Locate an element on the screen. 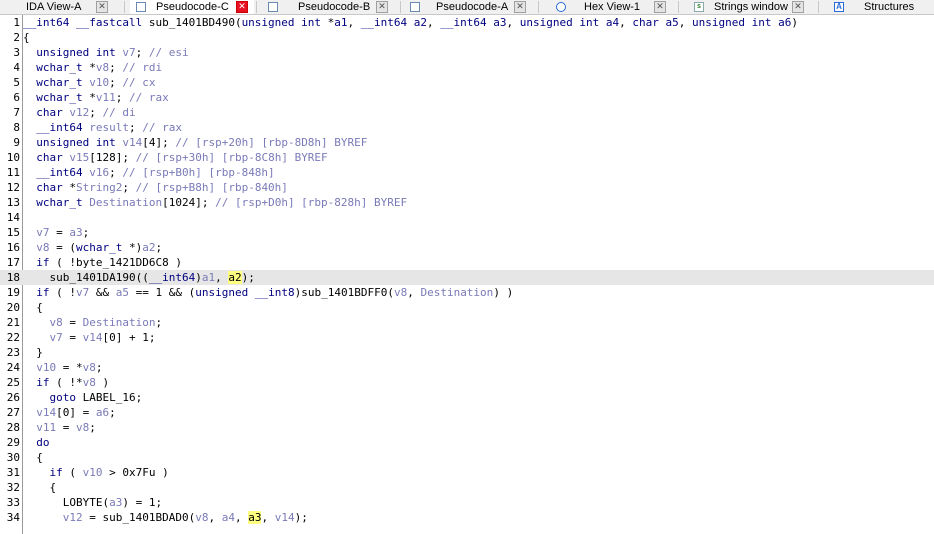 The image size is (934, 534). line-number: 20 is located at coordinates (13, 307).